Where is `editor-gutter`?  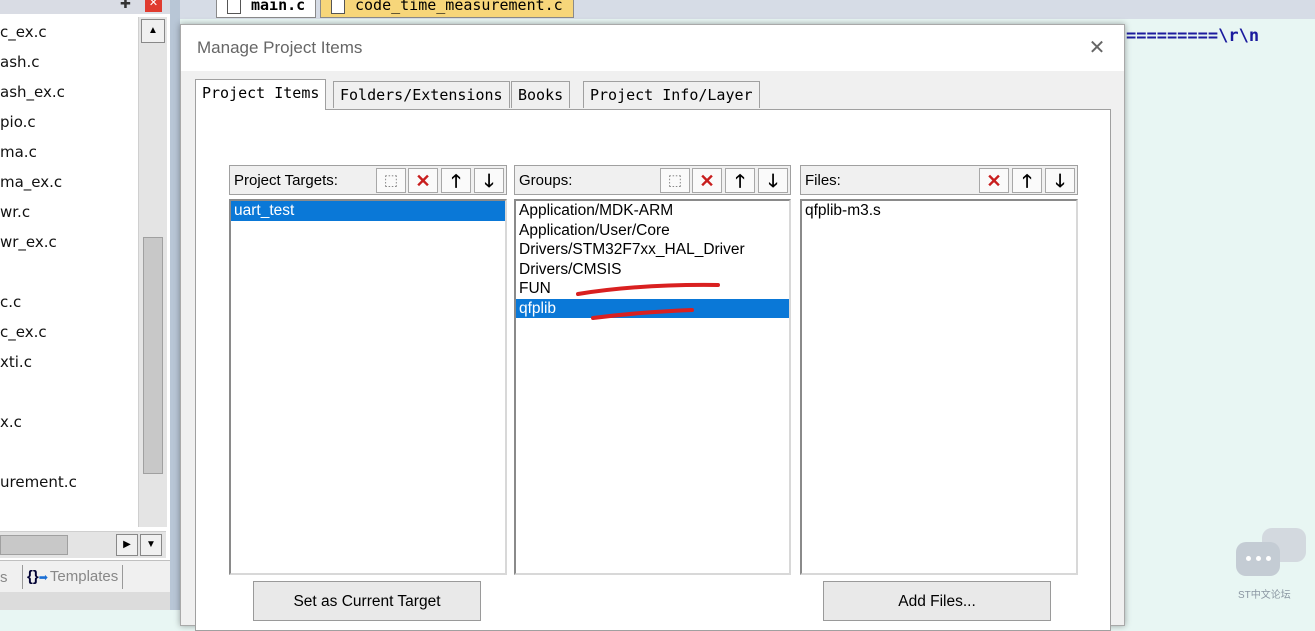
editor-gutter is located at coordinates (175, 305).